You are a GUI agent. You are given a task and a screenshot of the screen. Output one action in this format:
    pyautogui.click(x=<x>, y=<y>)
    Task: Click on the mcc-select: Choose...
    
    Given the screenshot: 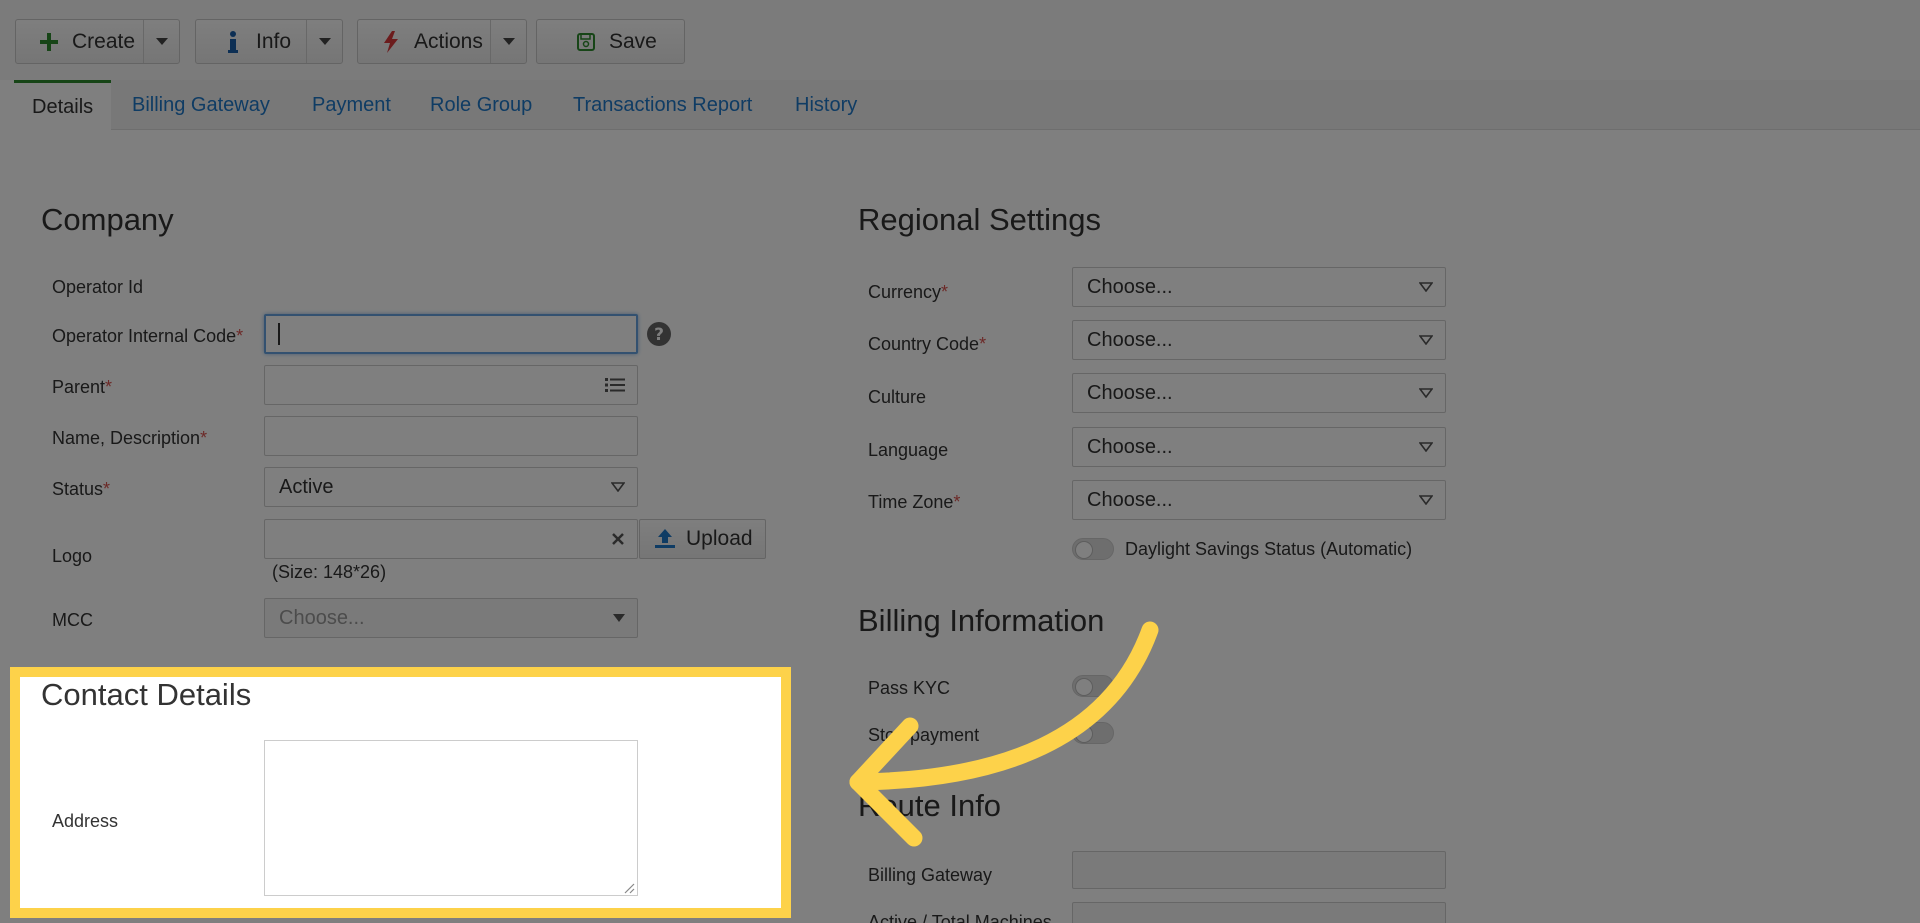 What is the action you would take?
    pyautogui.click(x=451, y=618)
    